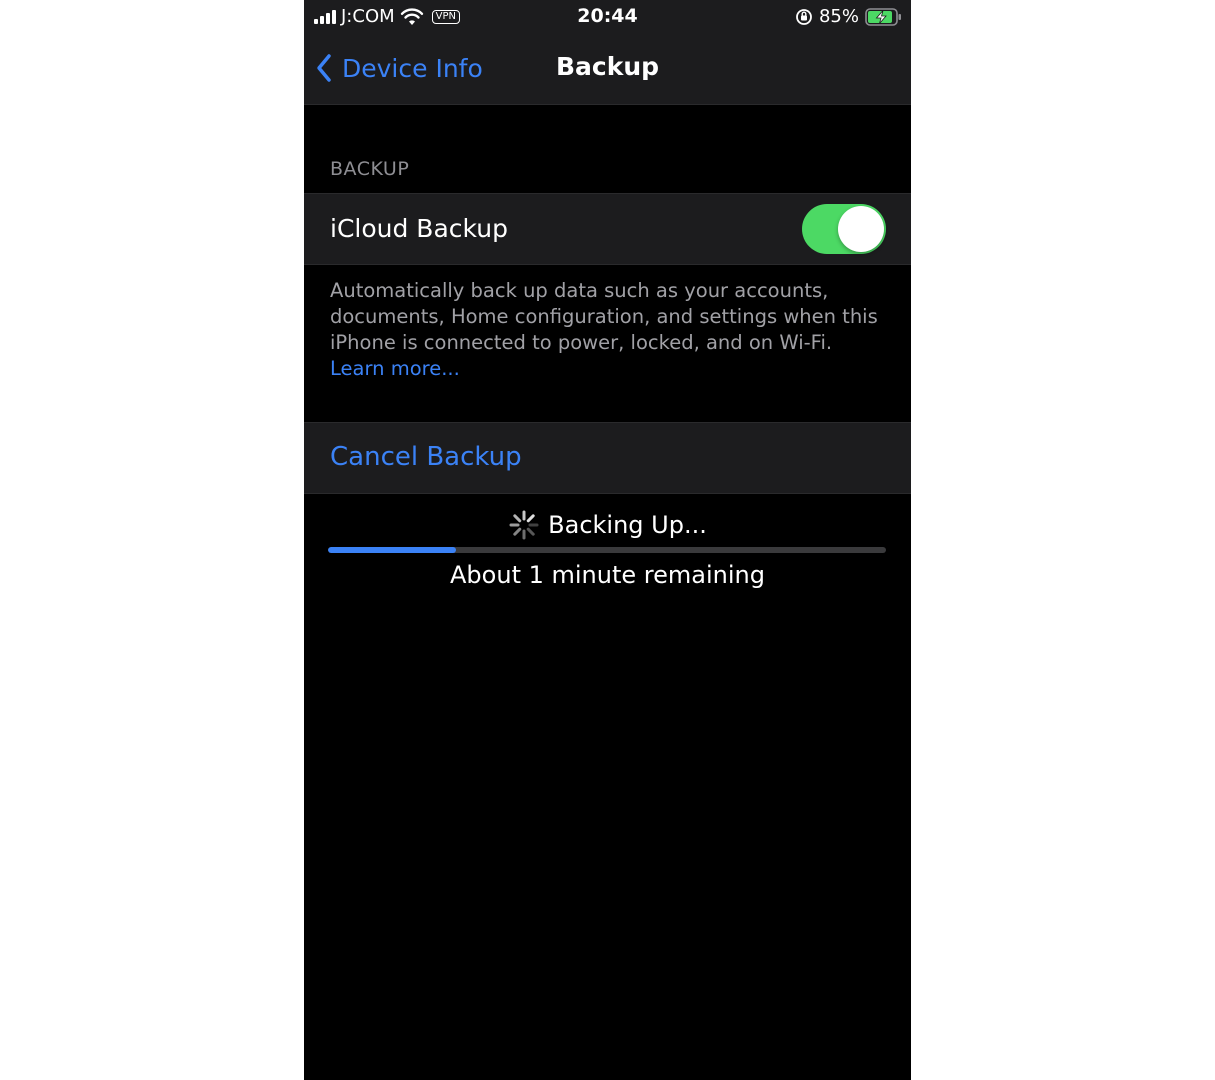 The height and width of the screenshot is (1080, 1215). What do you see at coordinates (419, 228) in the screenshot?
I see `icloud-backup-label: iCloud Backup` at bounding box center [419, 228].